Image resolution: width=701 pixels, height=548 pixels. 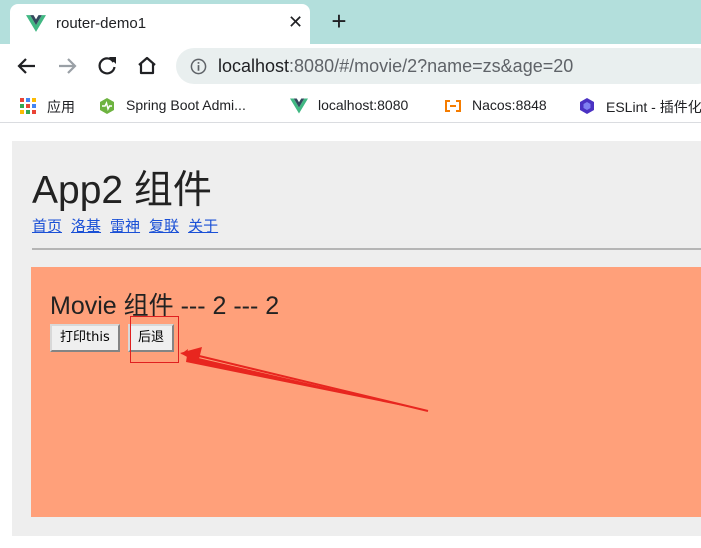 What do you see at coordinates (198, 66) in the screenshot?
I see `info-icon` at bounding box center [198, 66].